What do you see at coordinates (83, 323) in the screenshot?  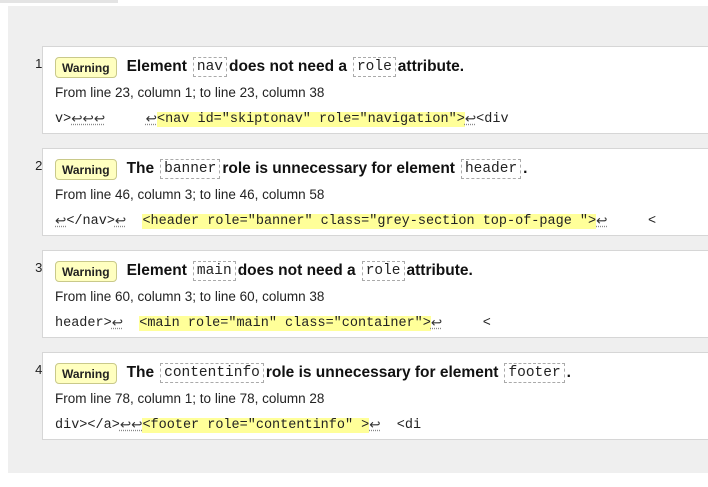 I see `extract-before: header>` at bounding box center [83, 323].